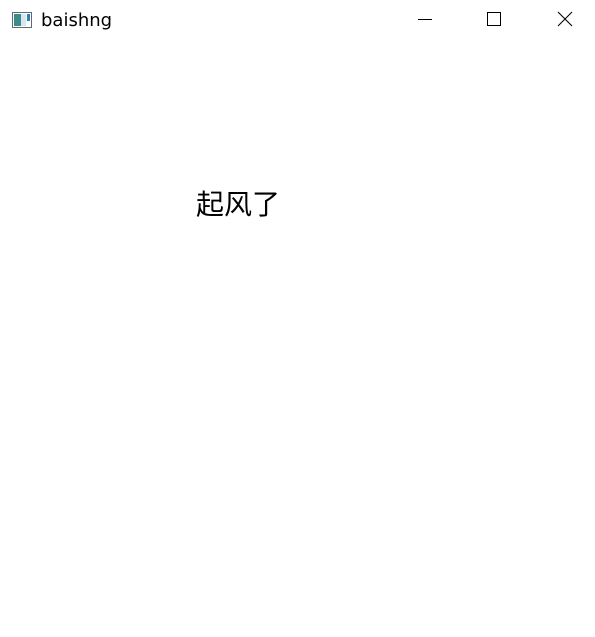  What do you see at coordinates (297, 21) in the screenshot?
I see `title-bar: baishng` at bounding box center [297, 21].